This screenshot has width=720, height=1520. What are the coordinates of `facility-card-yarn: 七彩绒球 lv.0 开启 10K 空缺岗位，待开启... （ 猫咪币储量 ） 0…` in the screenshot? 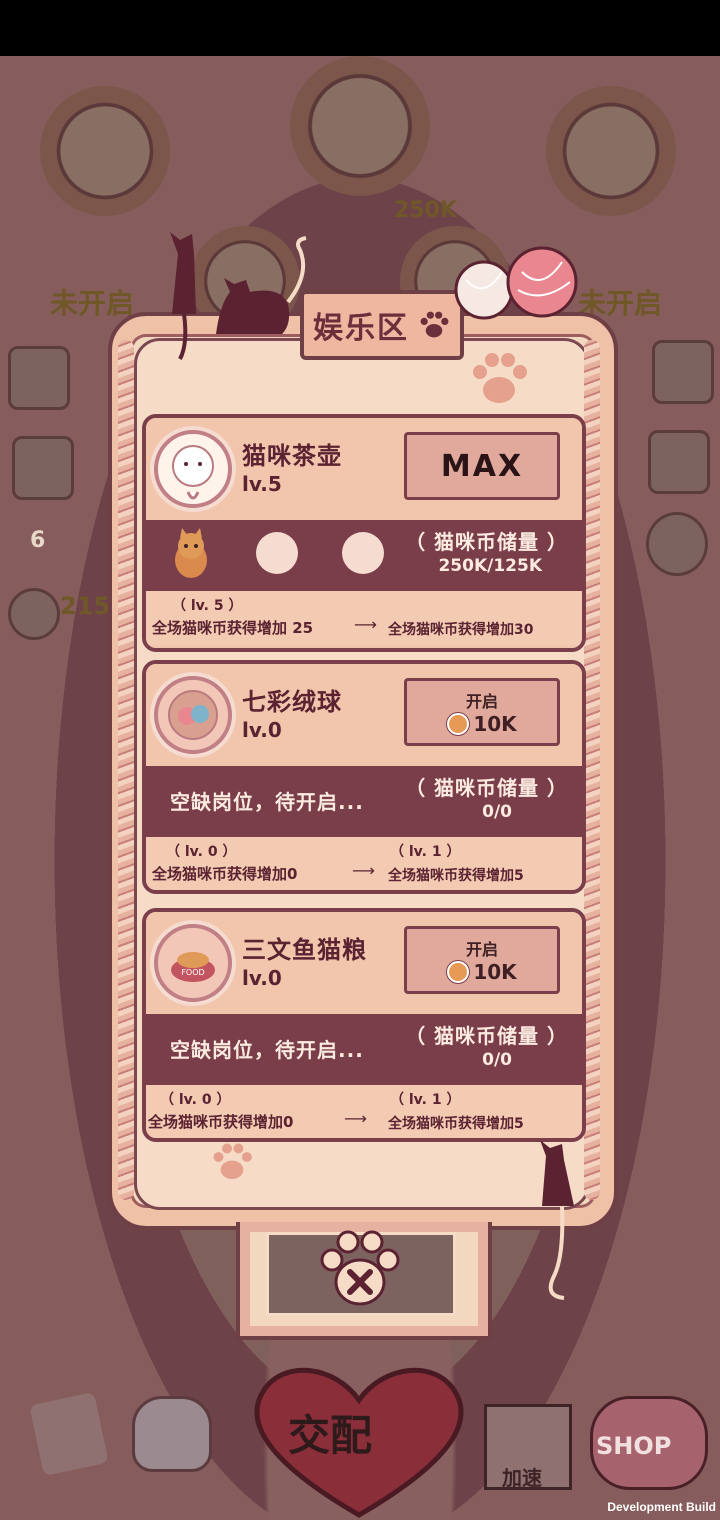 It's located at (364, 777).